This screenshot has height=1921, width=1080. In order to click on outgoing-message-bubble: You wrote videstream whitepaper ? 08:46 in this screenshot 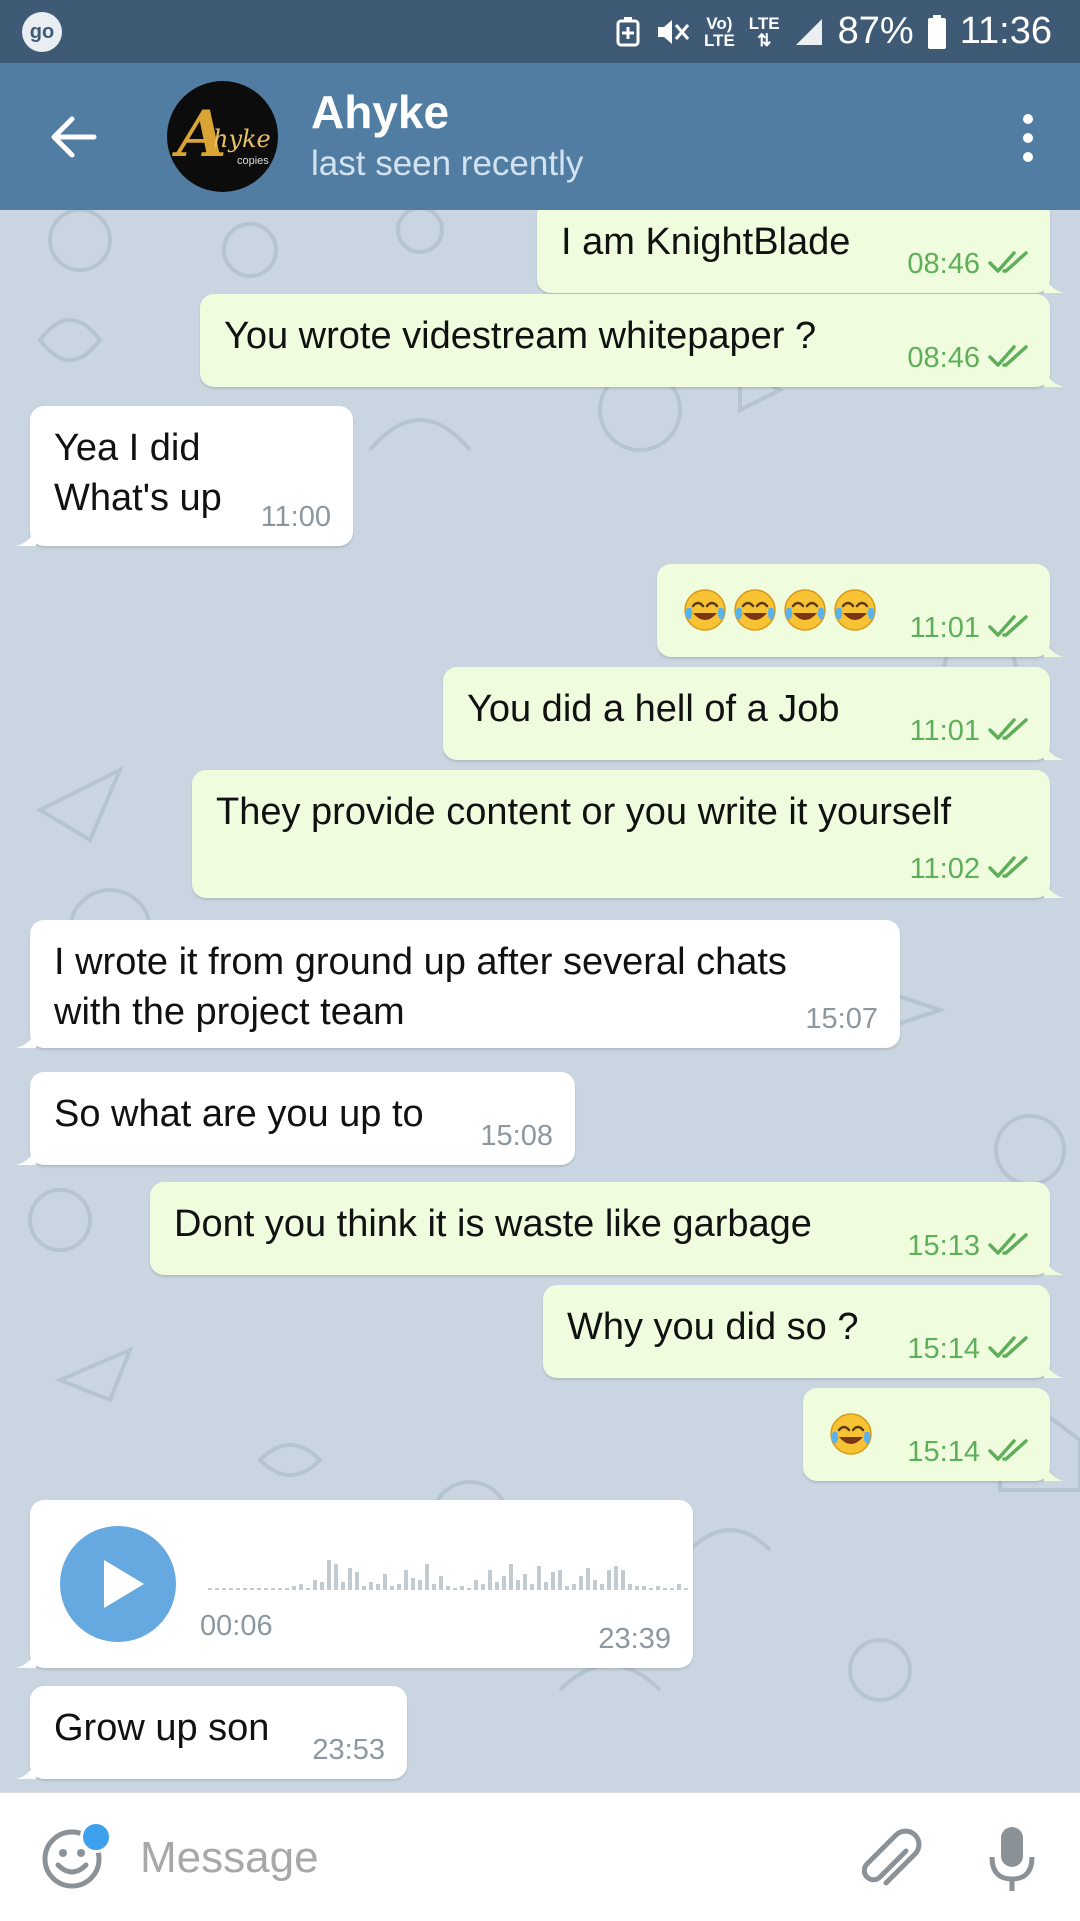, I will do `click(632, 340)`.